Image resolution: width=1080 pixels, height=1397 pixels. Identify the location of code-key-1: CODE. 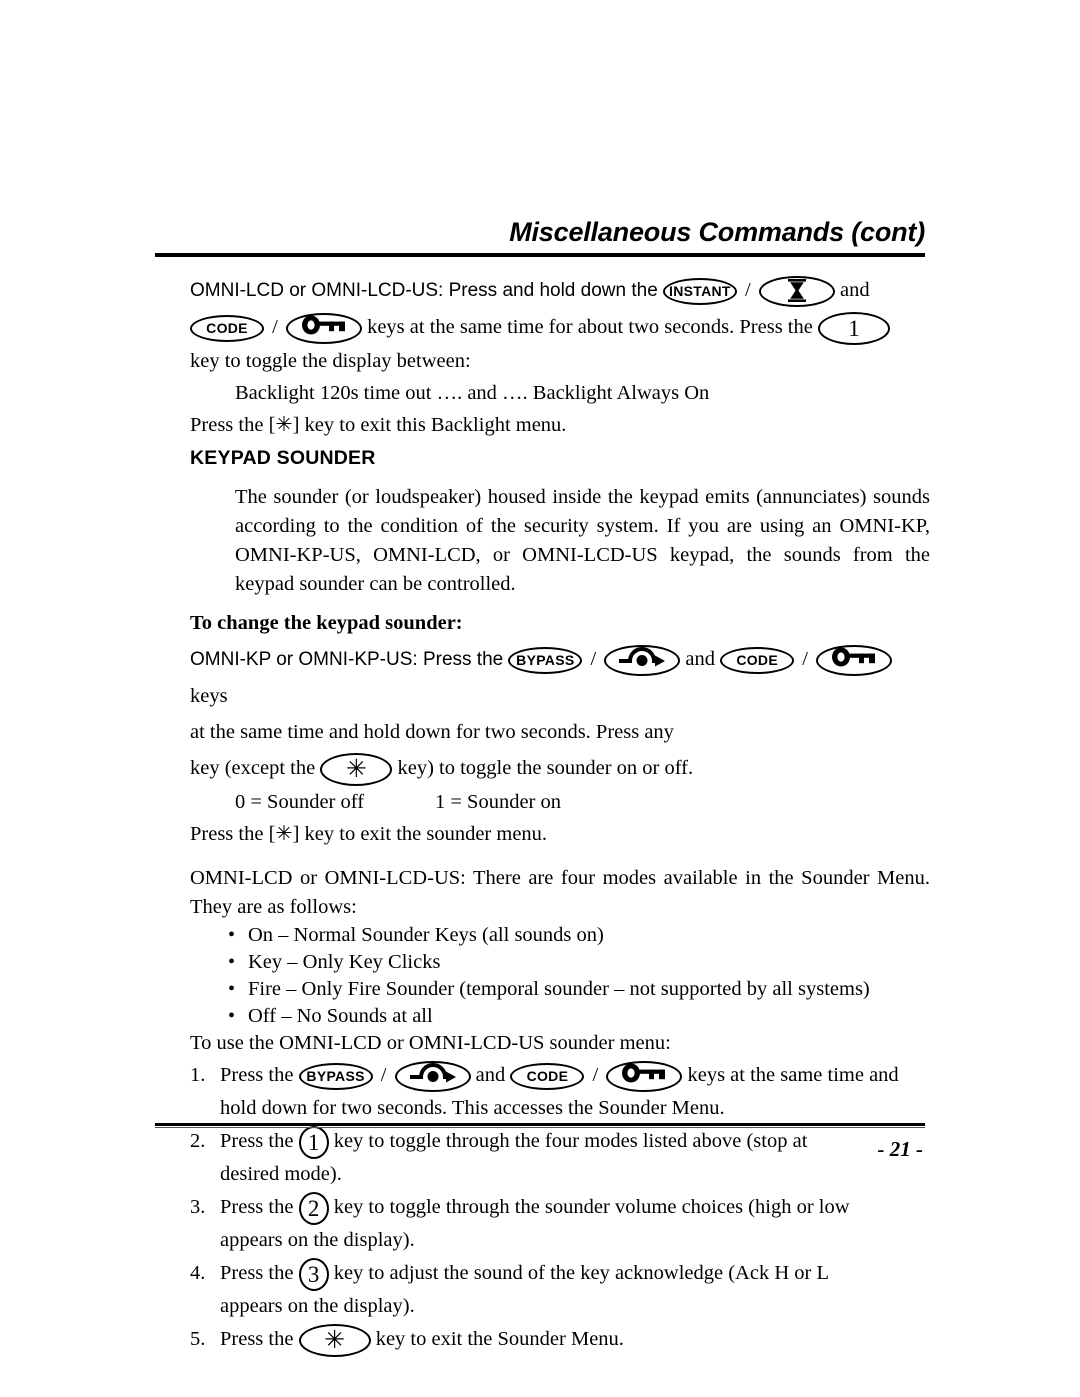
(227, 328).